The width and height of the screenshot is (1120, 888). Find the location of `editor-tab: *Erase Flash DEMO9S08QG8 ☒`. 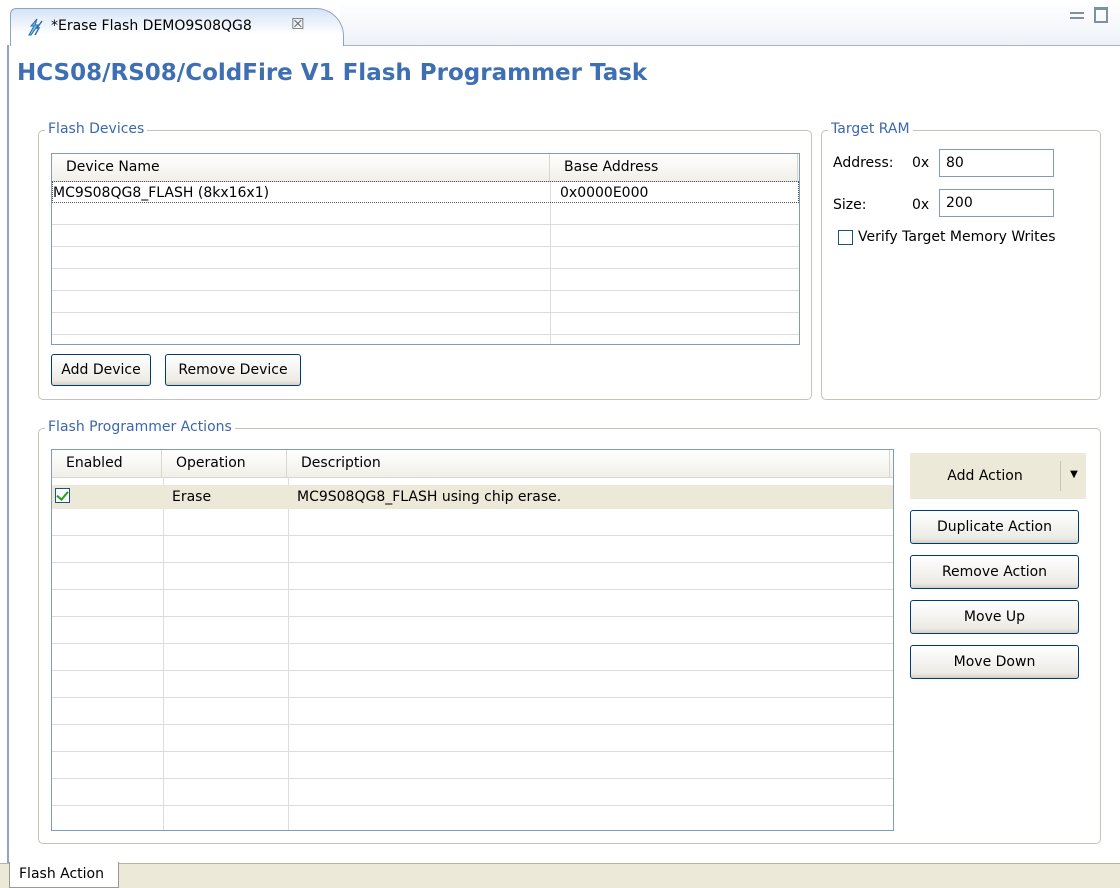

editor-tab: *Erase Flash DEMO9S08QG8 ☒ is located at coordinates (177, 27).